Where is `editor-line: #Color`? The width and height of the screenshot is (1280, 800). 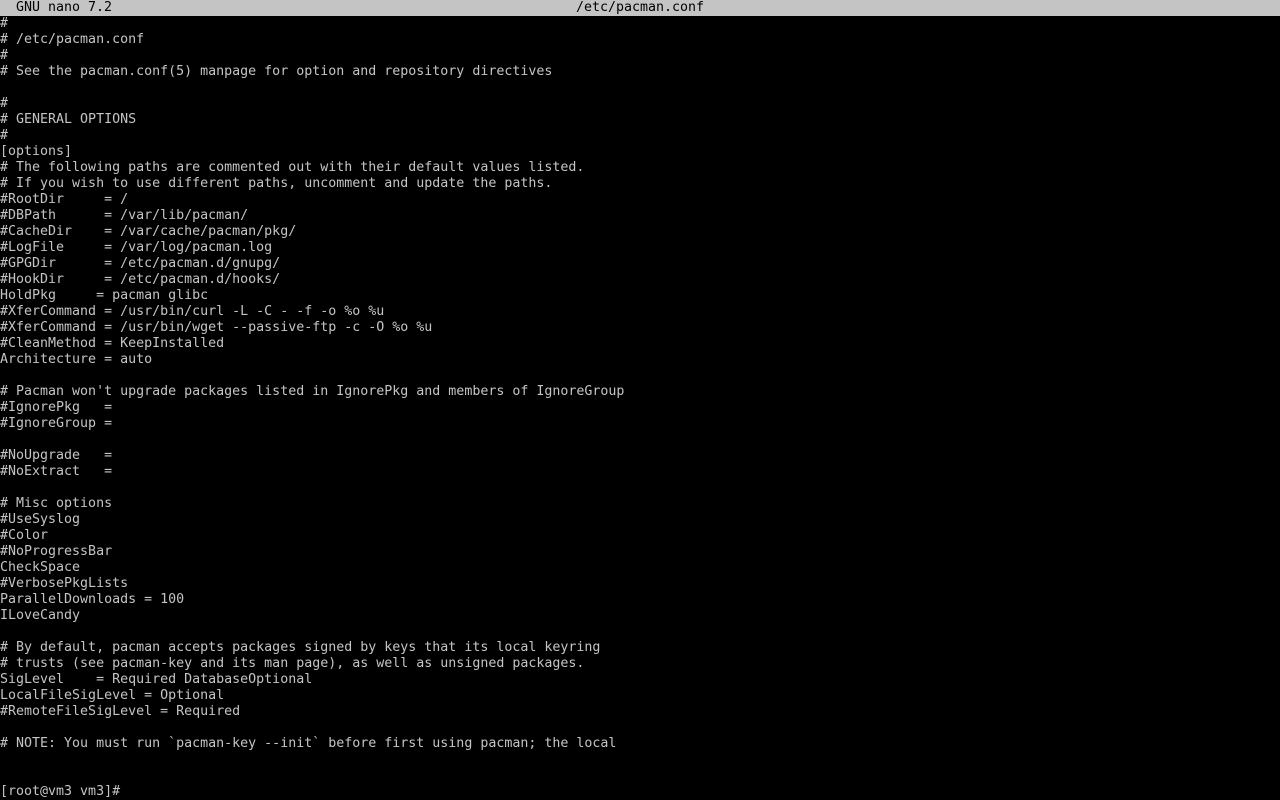
editor-line: #Color is located at coordinates (640, 536).